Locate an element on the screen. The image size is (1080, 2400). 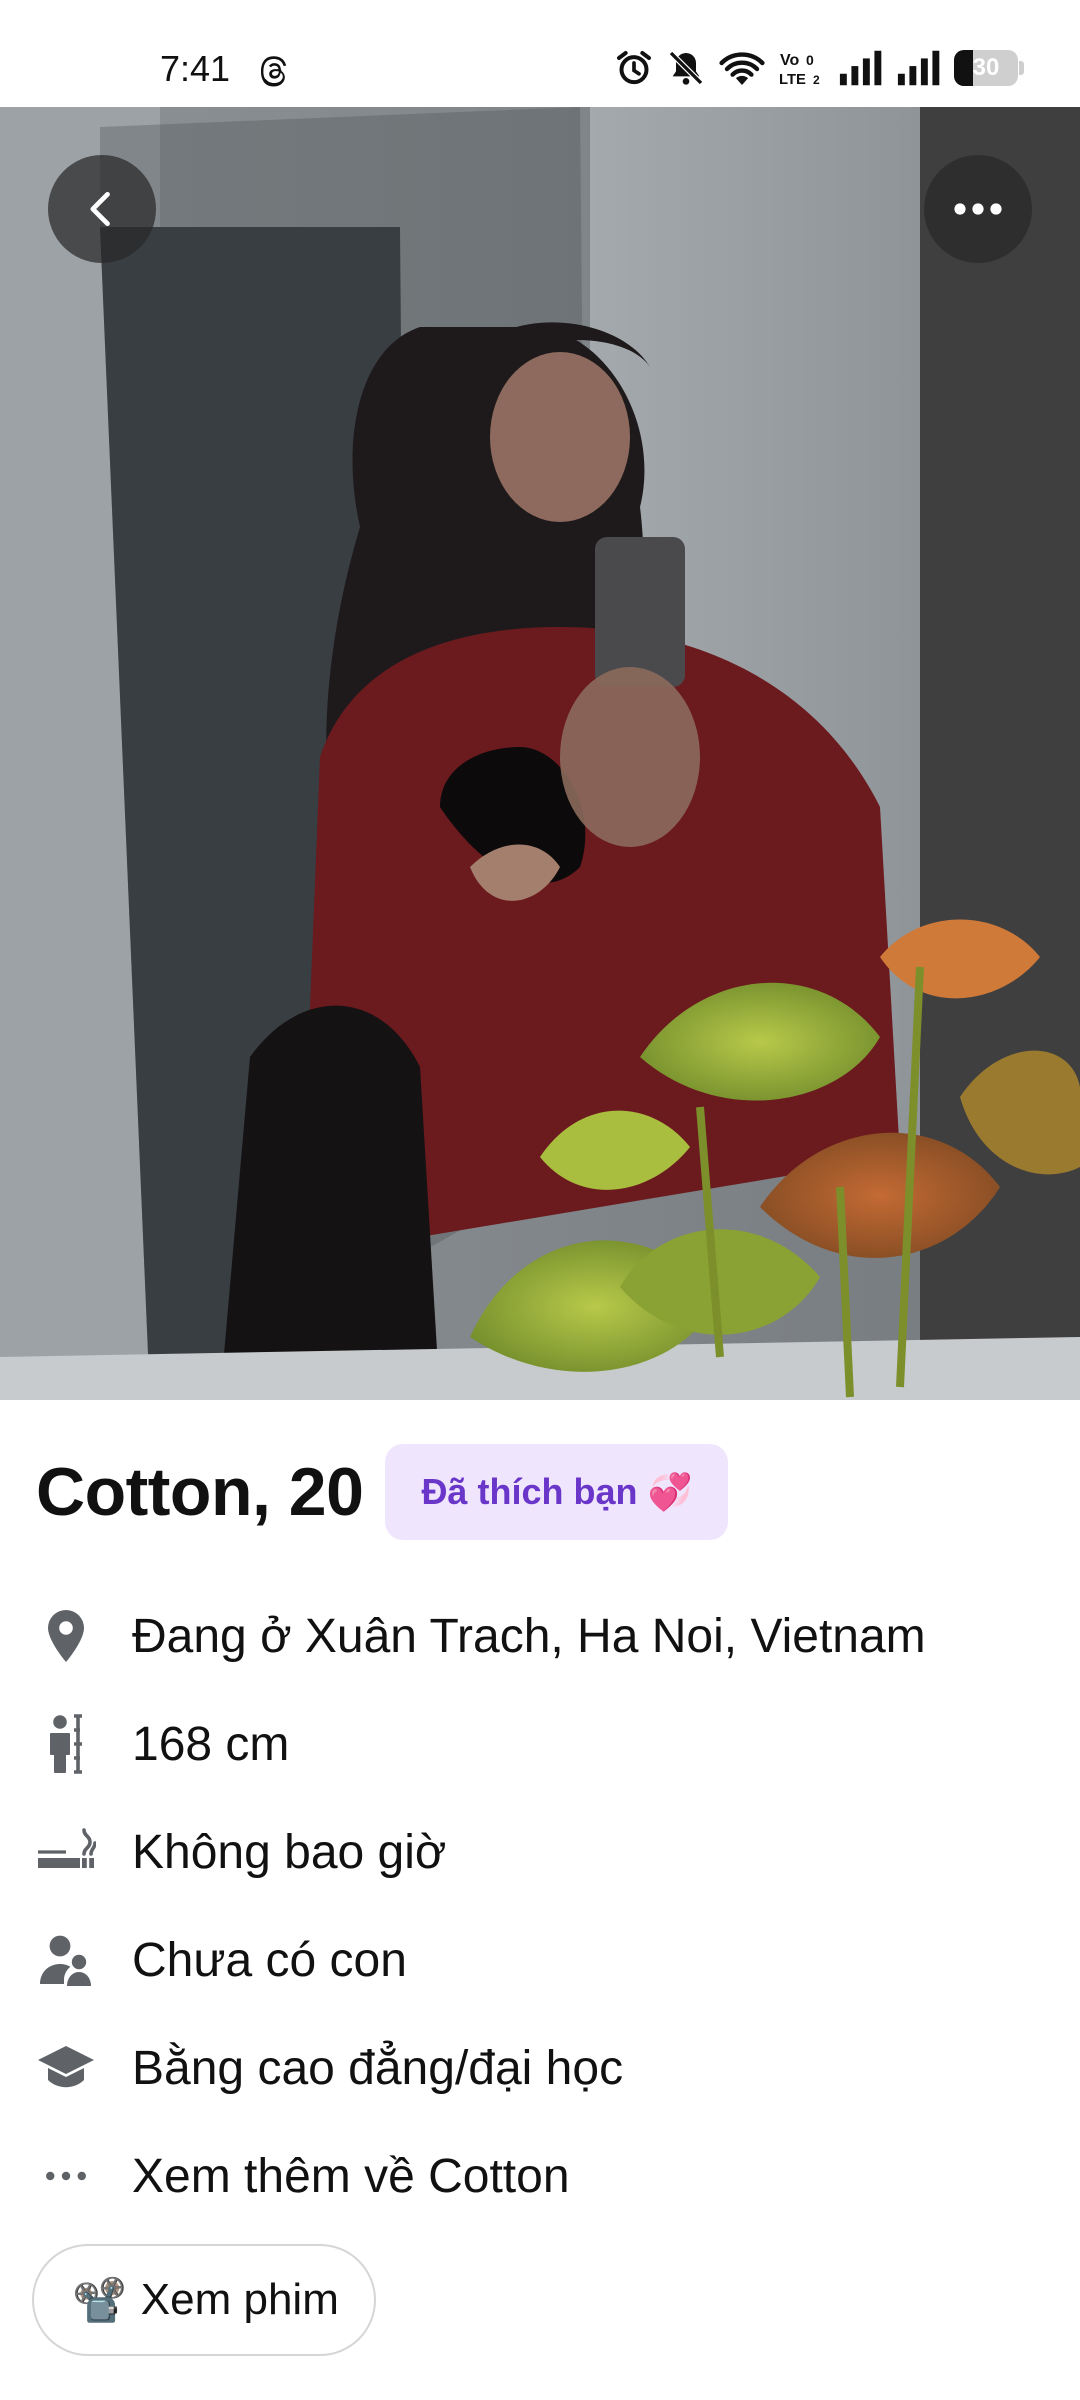
projector-emoji: 📽️ is located at coordinates (99, 2300).